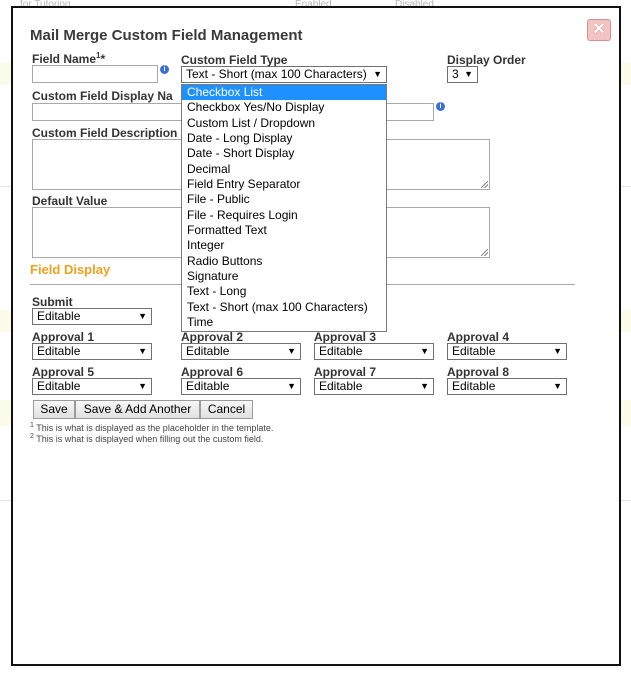 The height and width of the screenshot is (680, 631). I want to click on submit-label: Submit, so click(52, 302).